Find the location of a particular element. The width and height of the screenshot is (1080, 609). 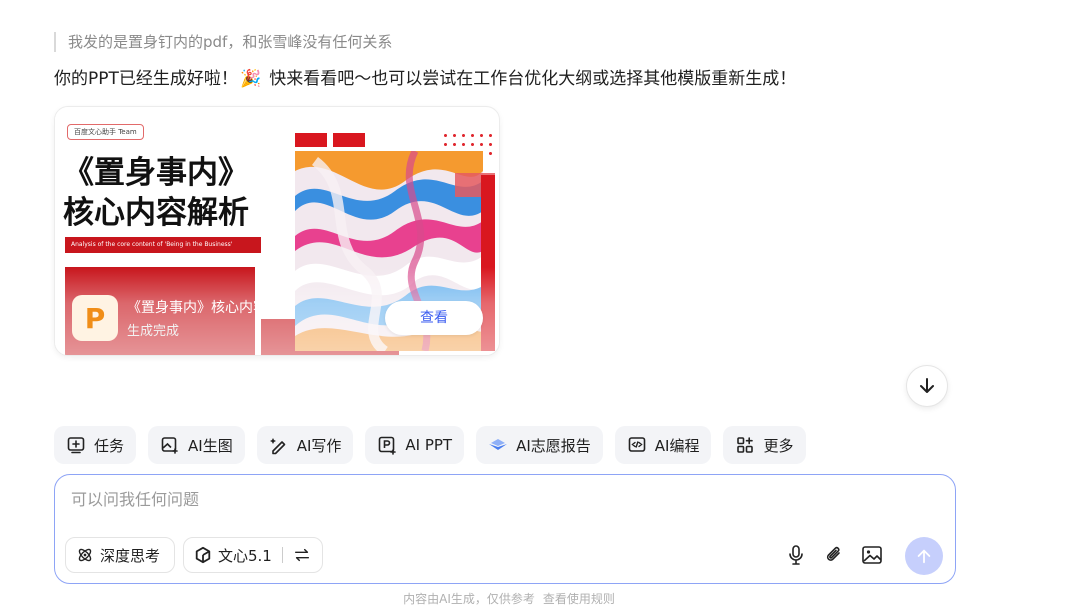

send-button is located at coordinates (924, 556).